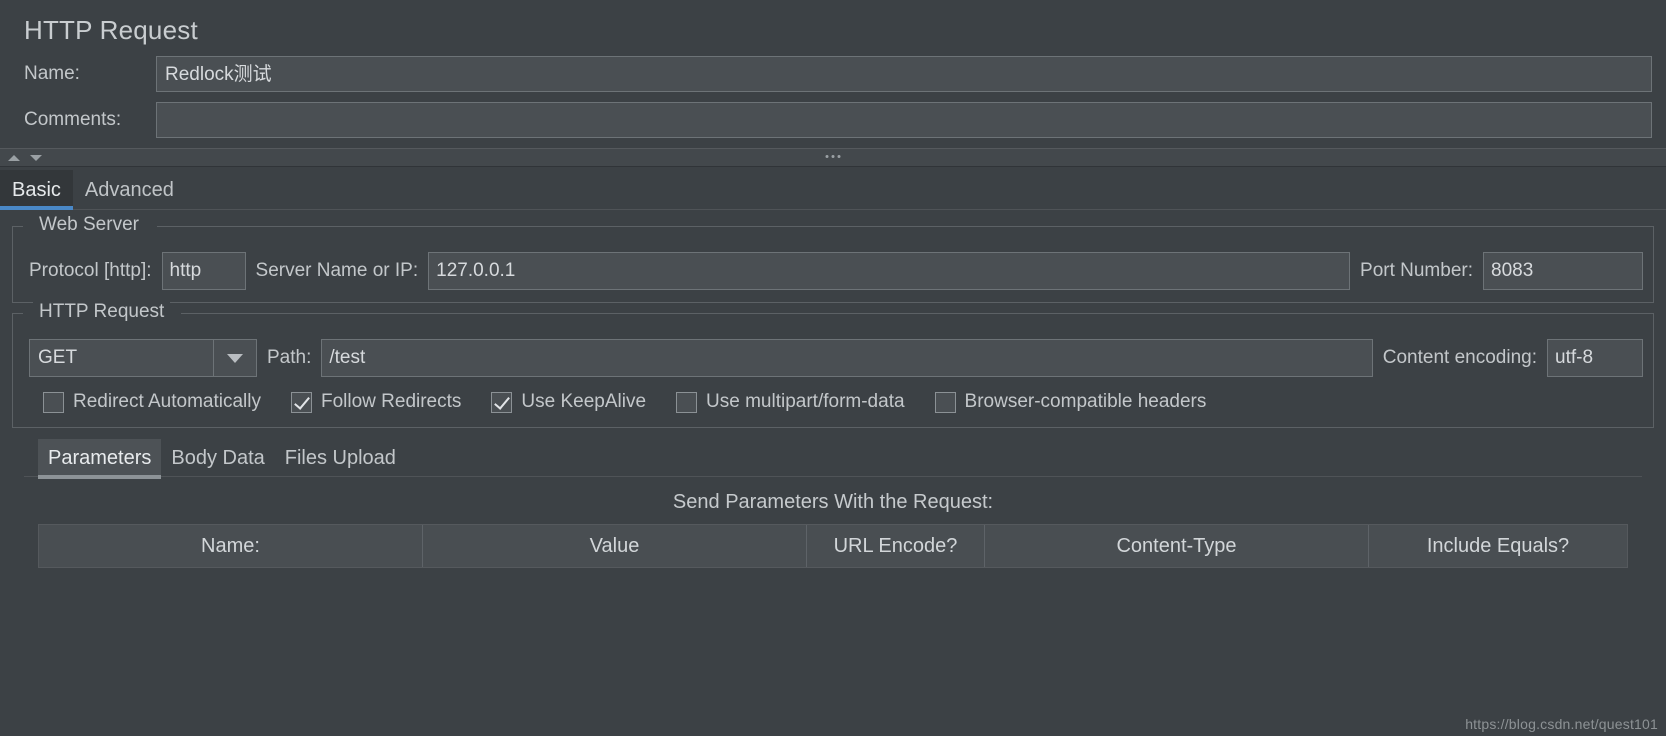  What do you see at coordinates (896, 546) in the screenshot?
I see `column-header-url-encode: URL Encode?` at bounding box center [896, 546].